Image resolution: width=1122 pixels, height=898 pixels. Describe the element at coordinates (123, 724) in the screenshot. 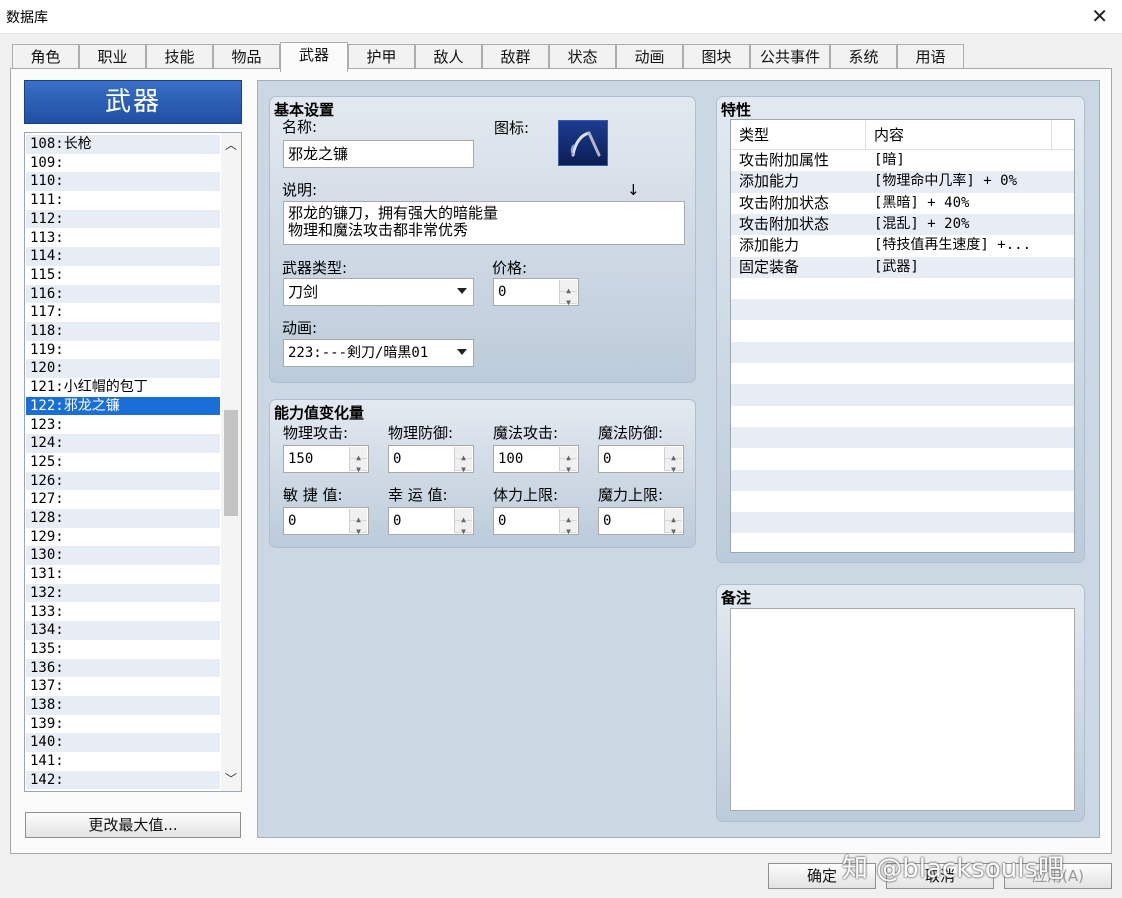

I see `list-item: 139:` at that location.